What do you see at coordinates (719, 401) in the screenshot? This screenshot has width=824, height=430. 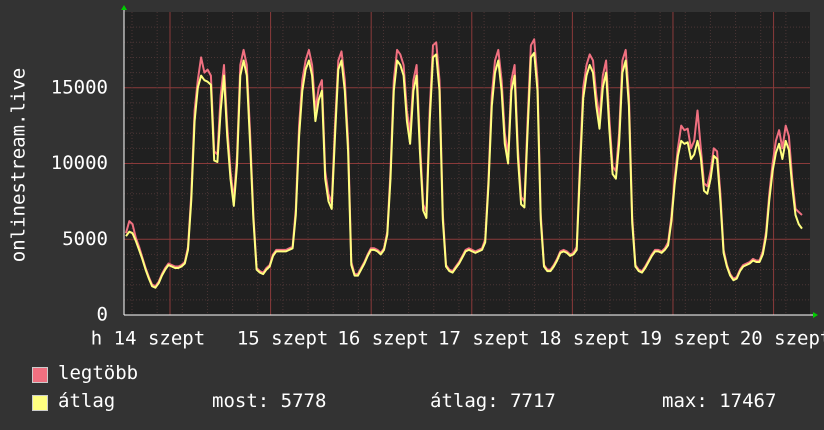 I see `stat-max: max: 17467` at bounding box center [719, 401].